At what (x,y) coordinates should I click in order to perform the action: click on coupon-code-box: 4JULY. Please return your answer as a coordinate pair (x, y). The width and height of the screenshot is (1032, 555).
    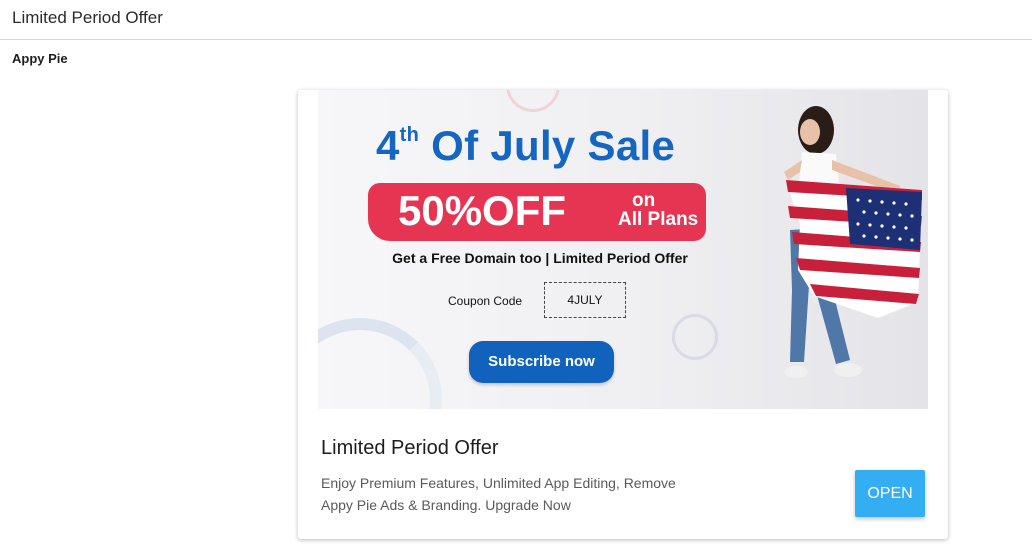
    Looking at the image, I should click on (585, 300).